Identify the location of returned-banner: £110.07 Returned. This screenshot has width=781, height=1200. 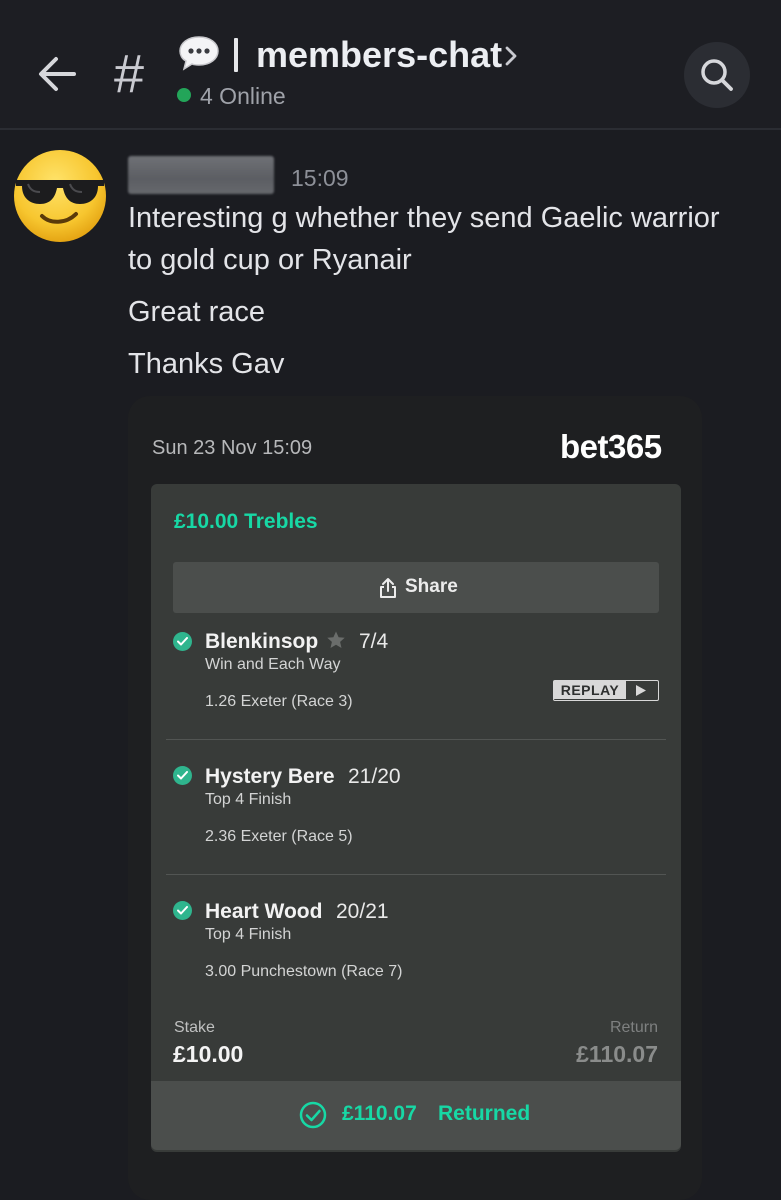
(416, 1115).